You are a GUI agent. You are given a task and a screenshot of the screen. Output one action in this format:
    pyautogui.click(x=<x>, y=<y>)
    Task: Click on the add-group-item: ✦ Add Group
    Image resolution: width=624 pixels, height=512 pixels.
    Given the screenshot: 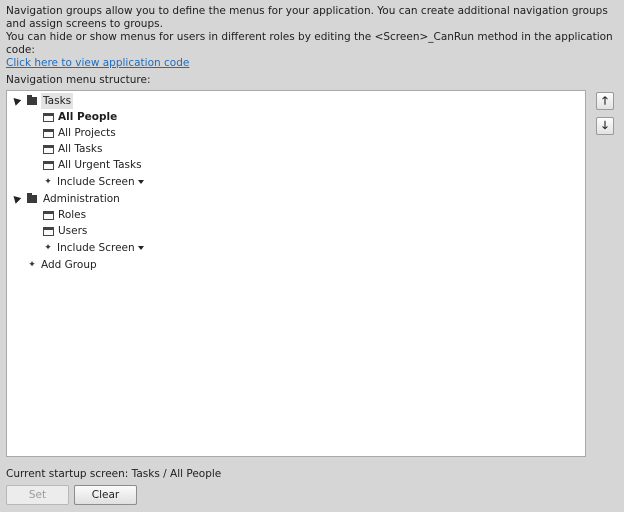 What is the action you would take?
    pyautogui.click(x=62, y=265)
    